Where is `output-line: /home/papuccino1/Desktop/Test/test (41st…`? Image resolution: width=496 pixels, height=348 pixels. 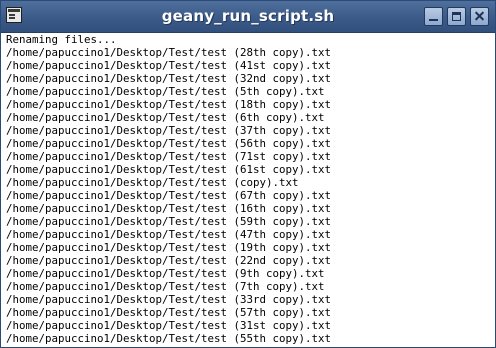 output-line: /home/papuccino1/Desktop/Test/test (41st… is located at coordinates (169, 65).